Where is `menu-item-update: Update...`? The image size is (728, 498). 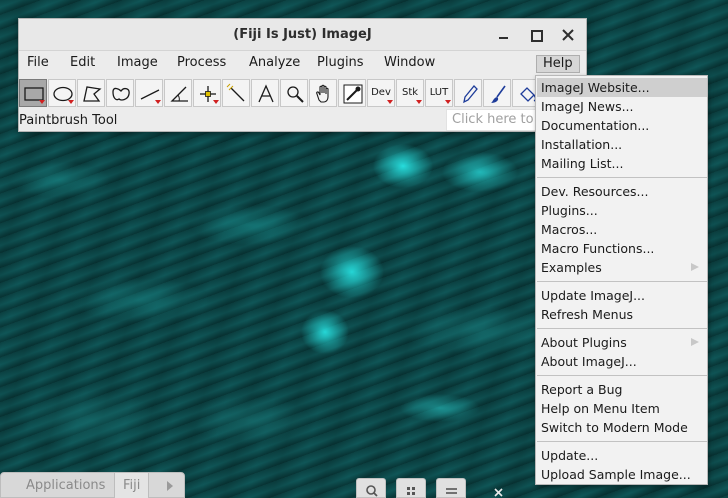
menu-item-update: Update... is located at coordinates (622, 455).